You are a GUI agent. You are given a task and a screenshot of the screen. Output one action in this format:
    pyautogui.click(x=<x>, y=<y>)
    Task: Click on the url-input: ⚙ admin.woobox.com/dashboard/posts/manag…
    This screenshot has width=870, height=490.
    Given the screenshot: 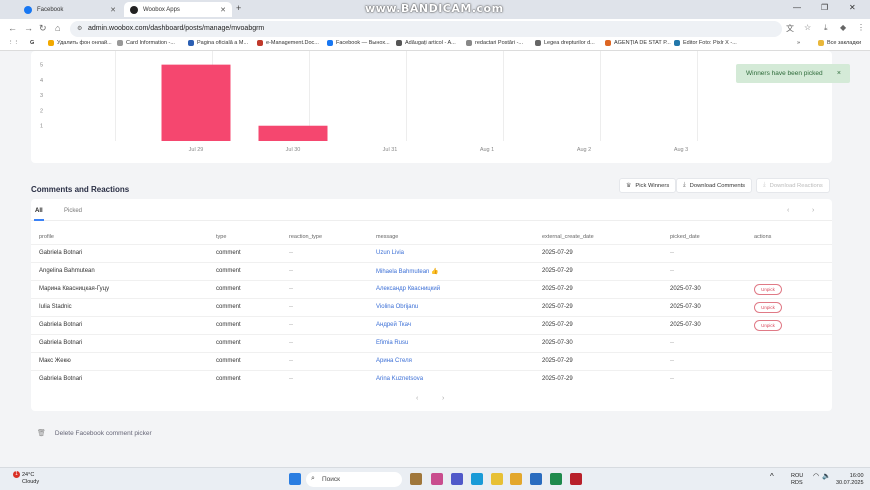 What is the action you would take?
    pyautogui.click(x=426, y=29)
    